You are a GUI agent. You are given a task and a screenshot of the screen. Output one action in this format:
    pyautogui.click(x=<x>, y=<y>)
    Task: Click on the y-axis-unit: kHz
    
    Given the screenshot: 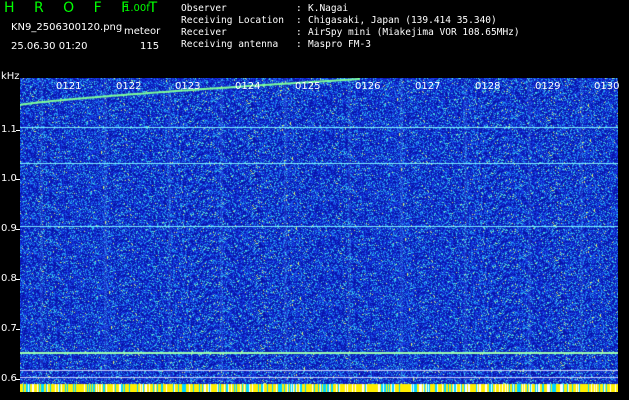 What is the action you would take?
    pyautogui.click(x=10, y=76)
    